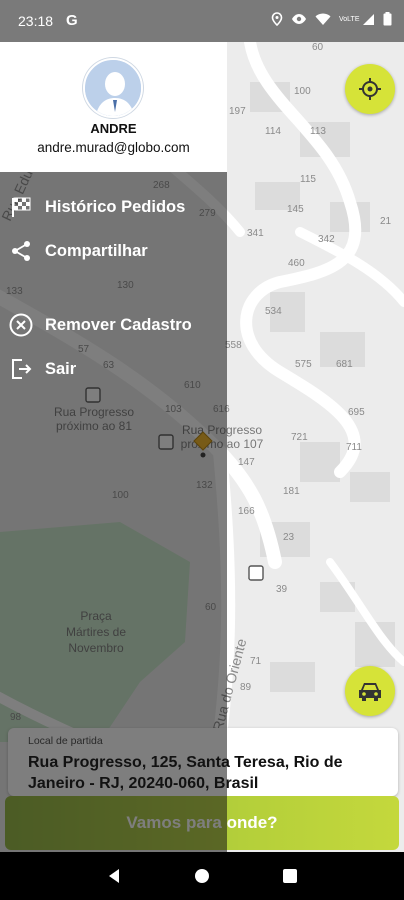 This screenshot has width=404, height=900. Describe the element at coordinates (21, 325) in the screenshot. I see `close-circle-icon` at that location.